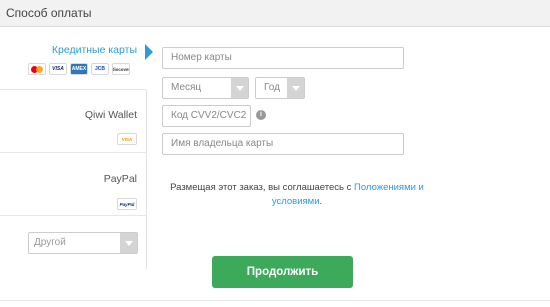  Describe the element at coordinates (261, 115) in the screenshot. I see `info-icon: i` at that location.